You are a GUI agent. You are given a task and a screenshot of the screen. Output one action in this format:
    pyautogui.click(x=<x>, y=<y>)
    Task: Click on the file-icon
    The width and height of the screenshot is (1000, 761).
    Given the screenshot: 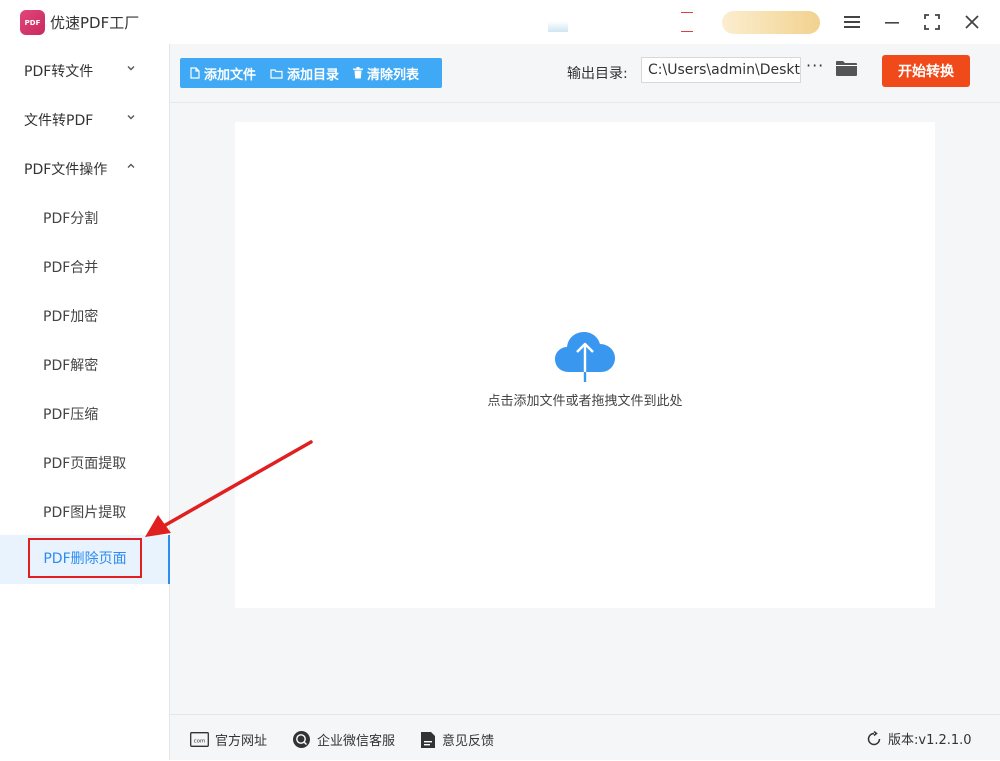 What is the action you would take?
    pyautogui.click(x=195, y=73)
    